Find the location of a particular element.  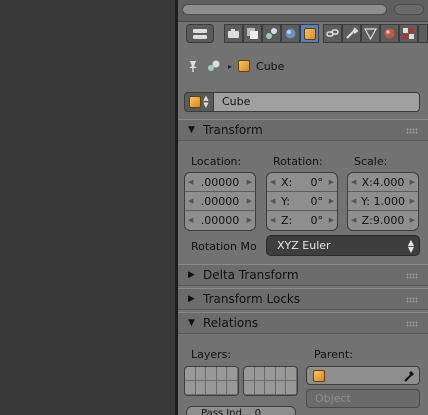

rotation-x-field: ◀ X: 0° ▶ is located at coordinates (302, 182).